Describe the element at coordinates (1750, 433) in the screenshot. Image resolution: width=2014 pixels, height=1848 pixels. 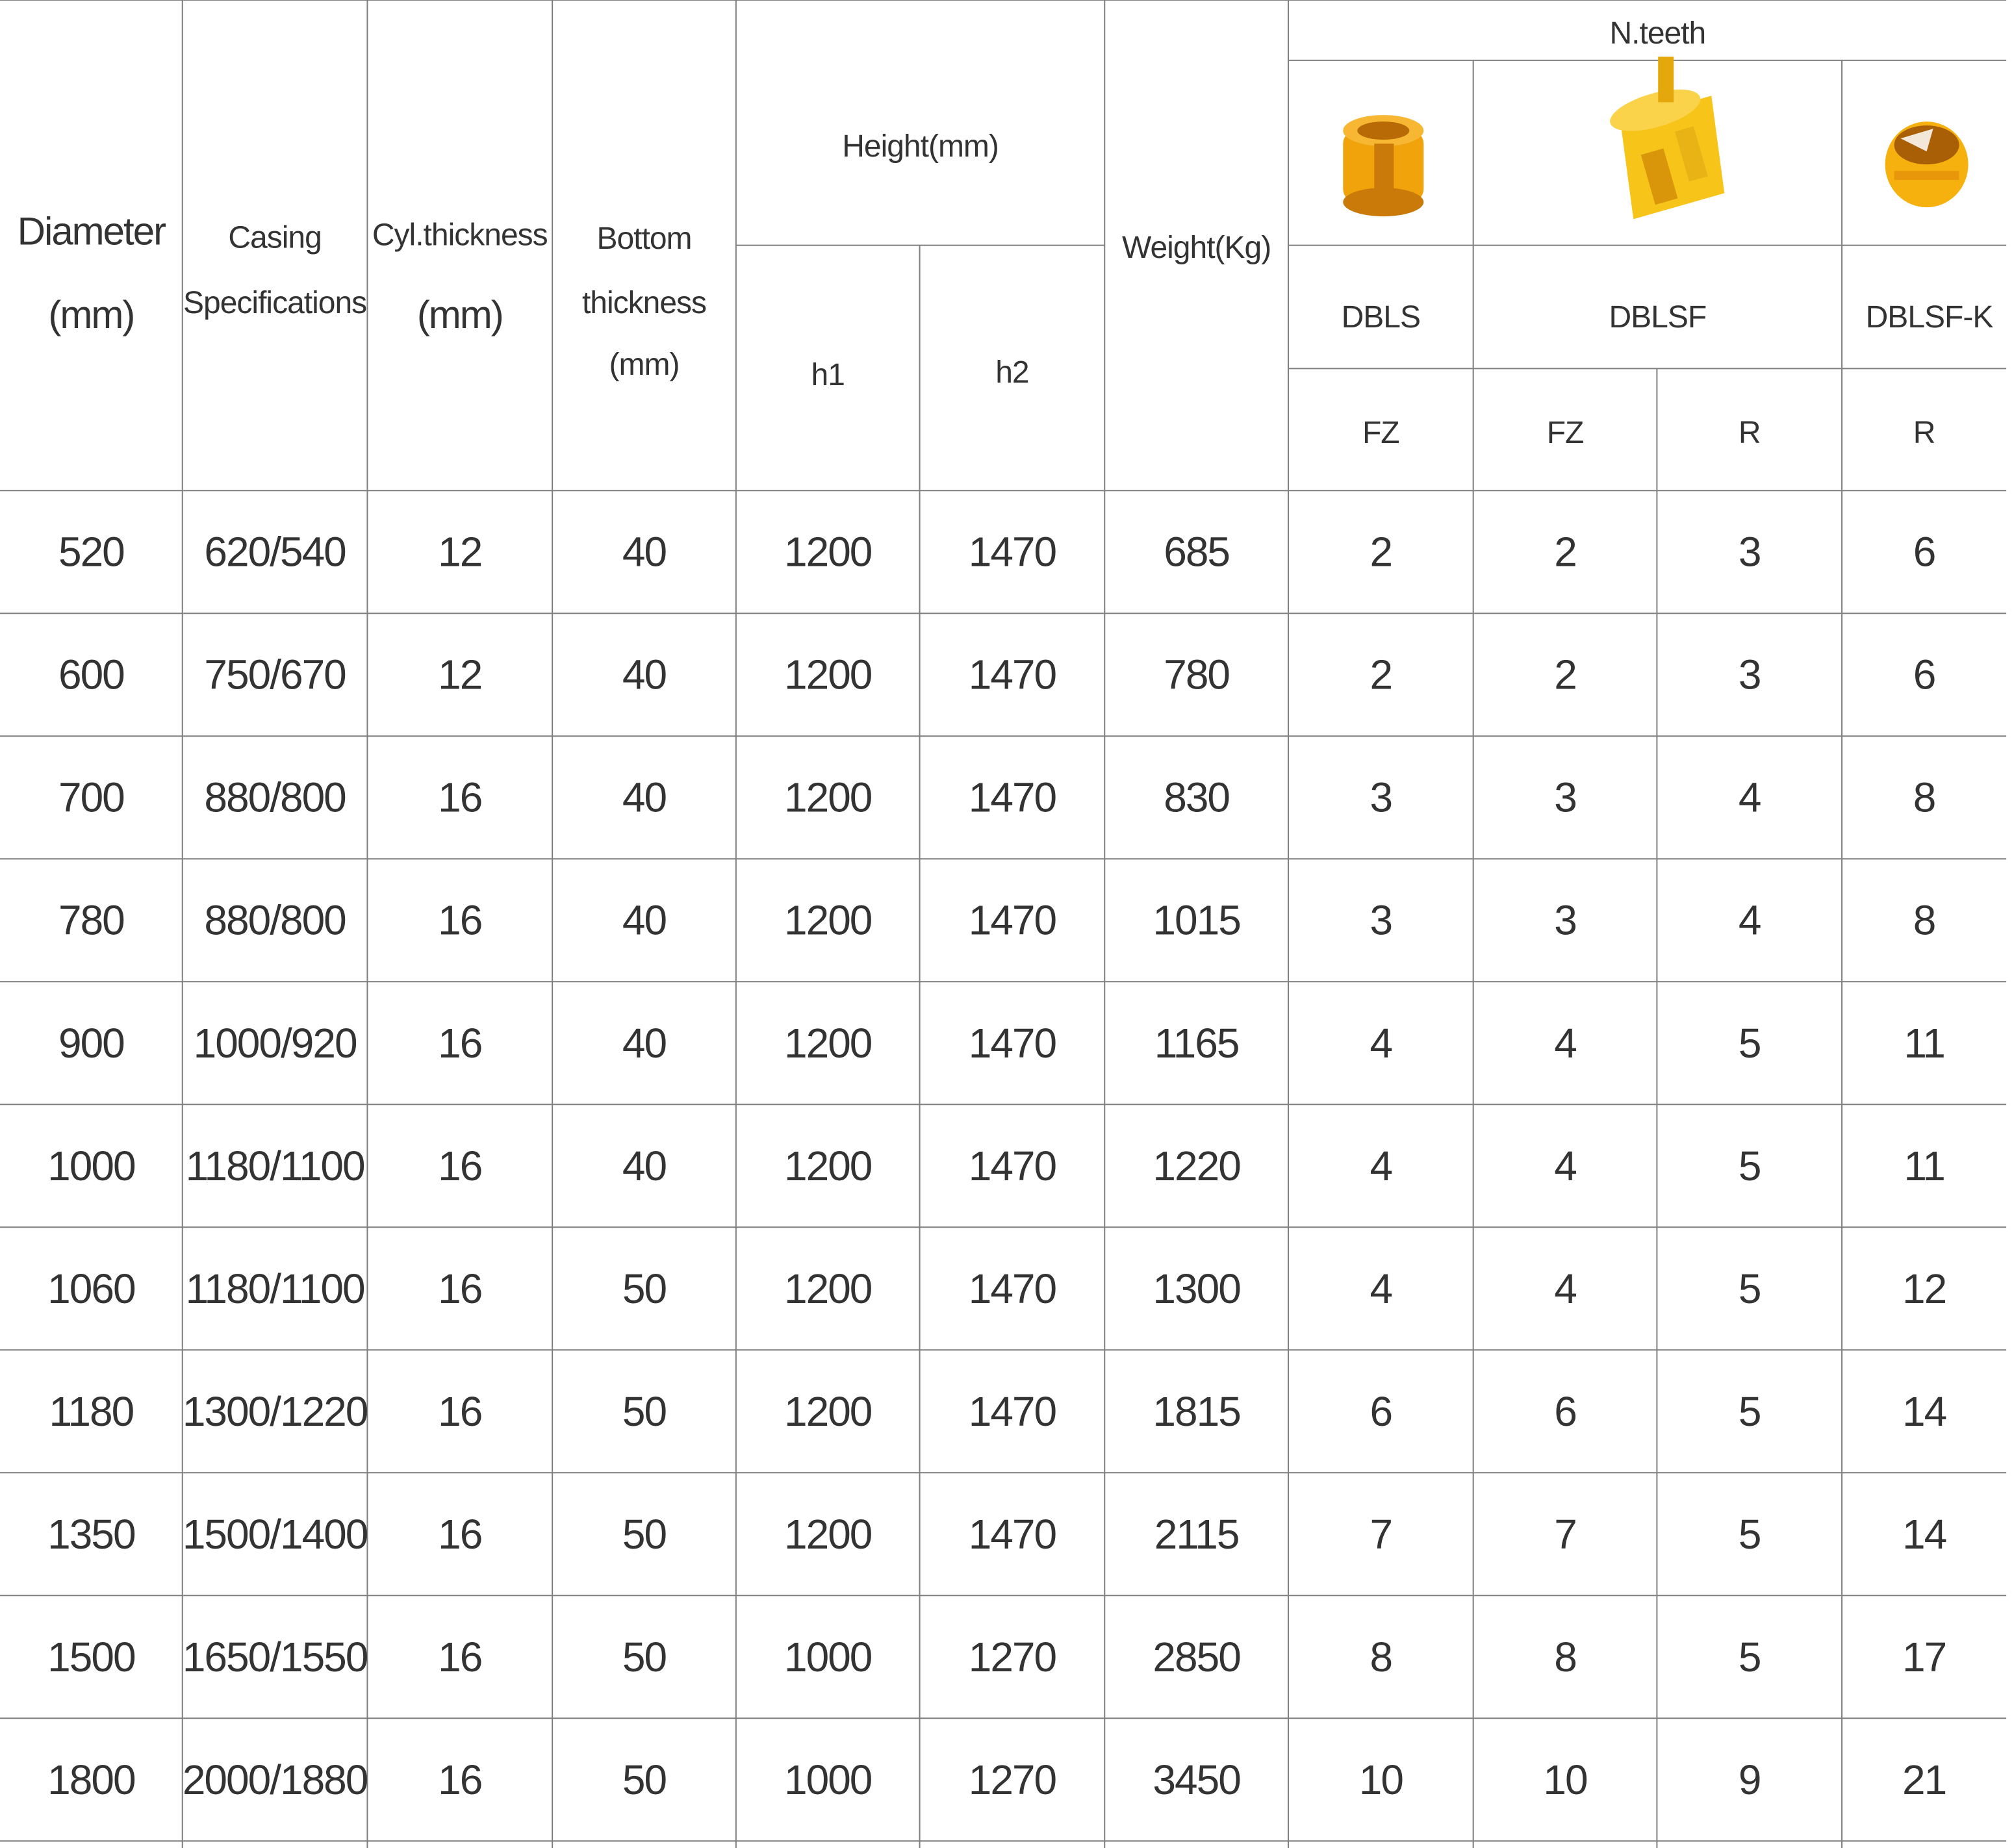
I see `header-teeth-dblsf-r: R` at that location.